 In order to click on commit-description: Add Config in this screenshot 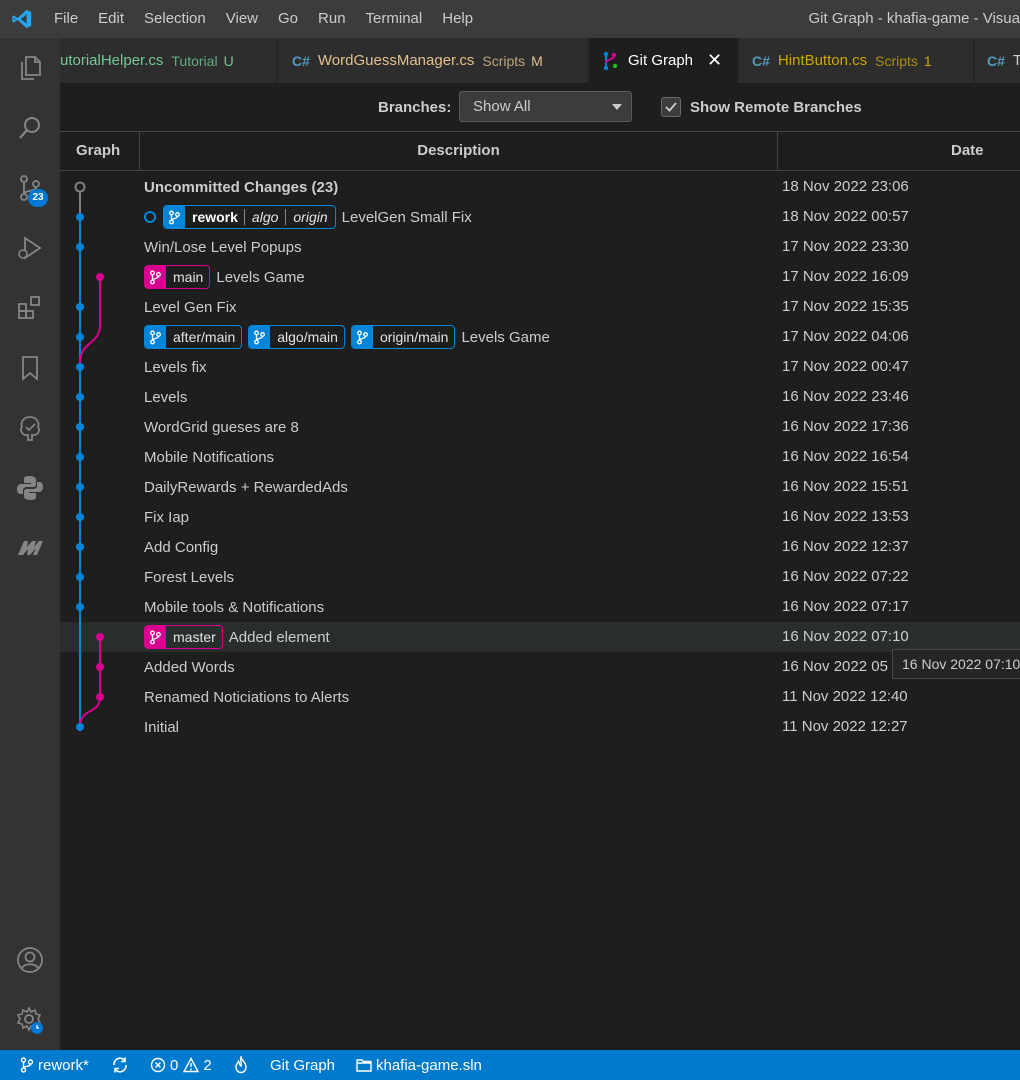, I will do `click(181, 547)`.